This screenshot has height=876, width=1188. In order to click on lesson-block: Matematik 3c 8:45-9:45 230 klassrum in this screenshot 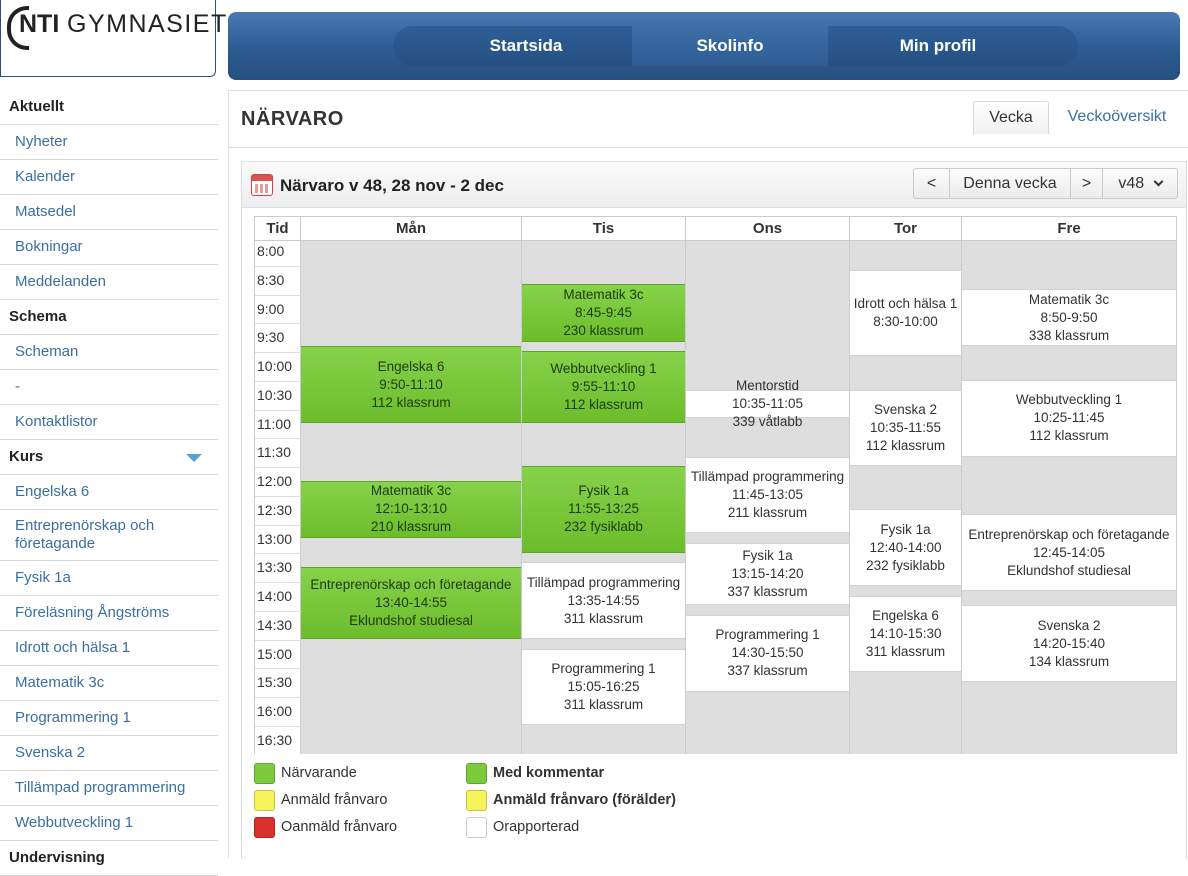, I will do `click(603, 313)`.